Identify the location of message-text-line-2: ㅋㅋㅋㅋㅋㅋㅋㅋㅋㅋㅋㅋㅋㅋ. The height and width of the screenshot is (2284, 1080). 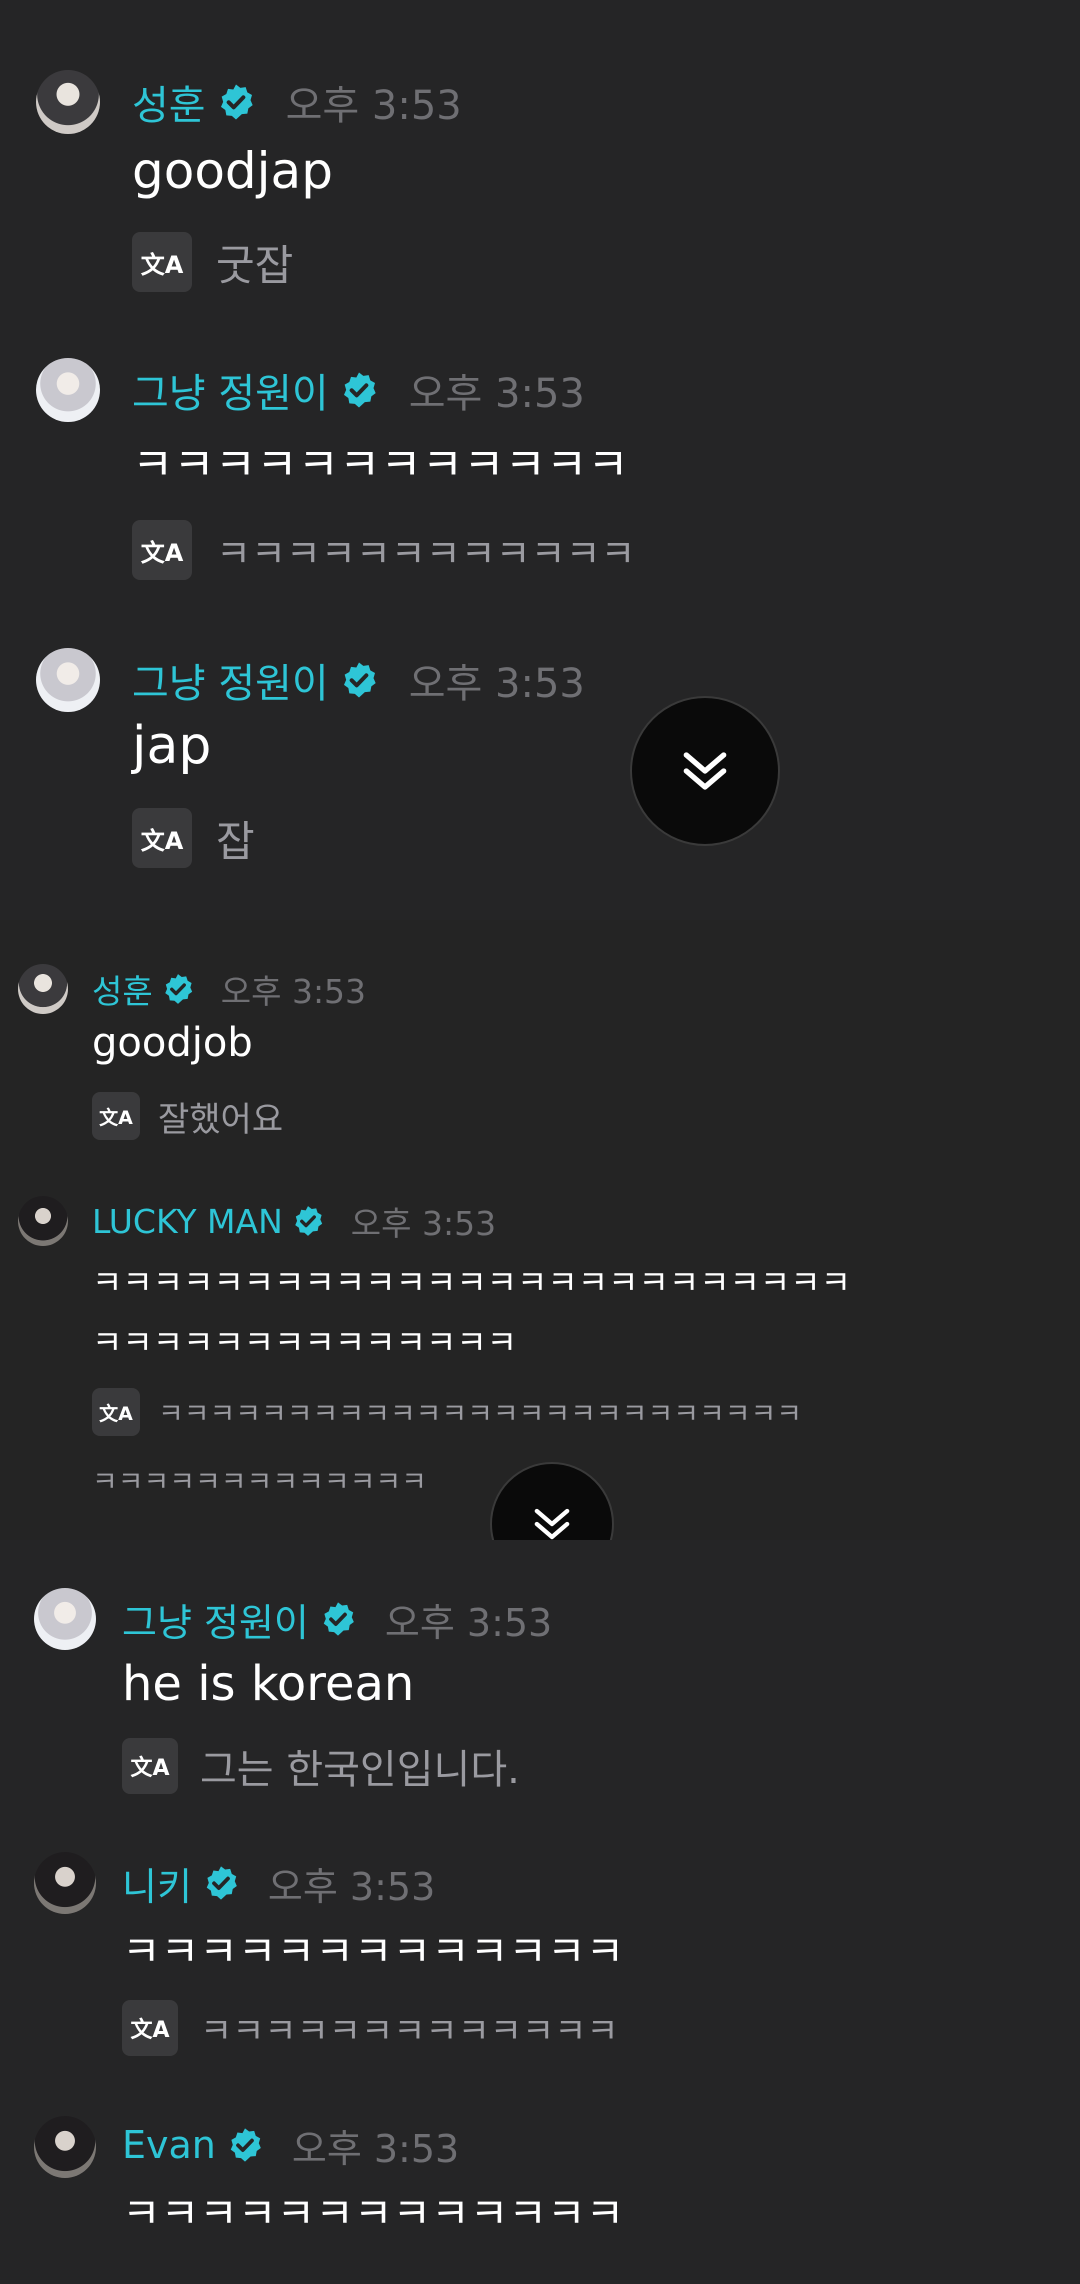
(304, 1340).